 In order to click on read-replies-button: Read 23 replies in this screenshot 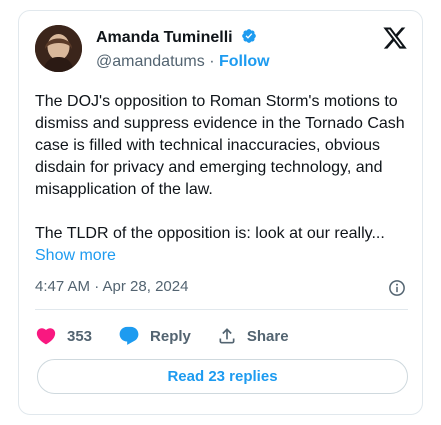, I will do `click(222, 376)`.